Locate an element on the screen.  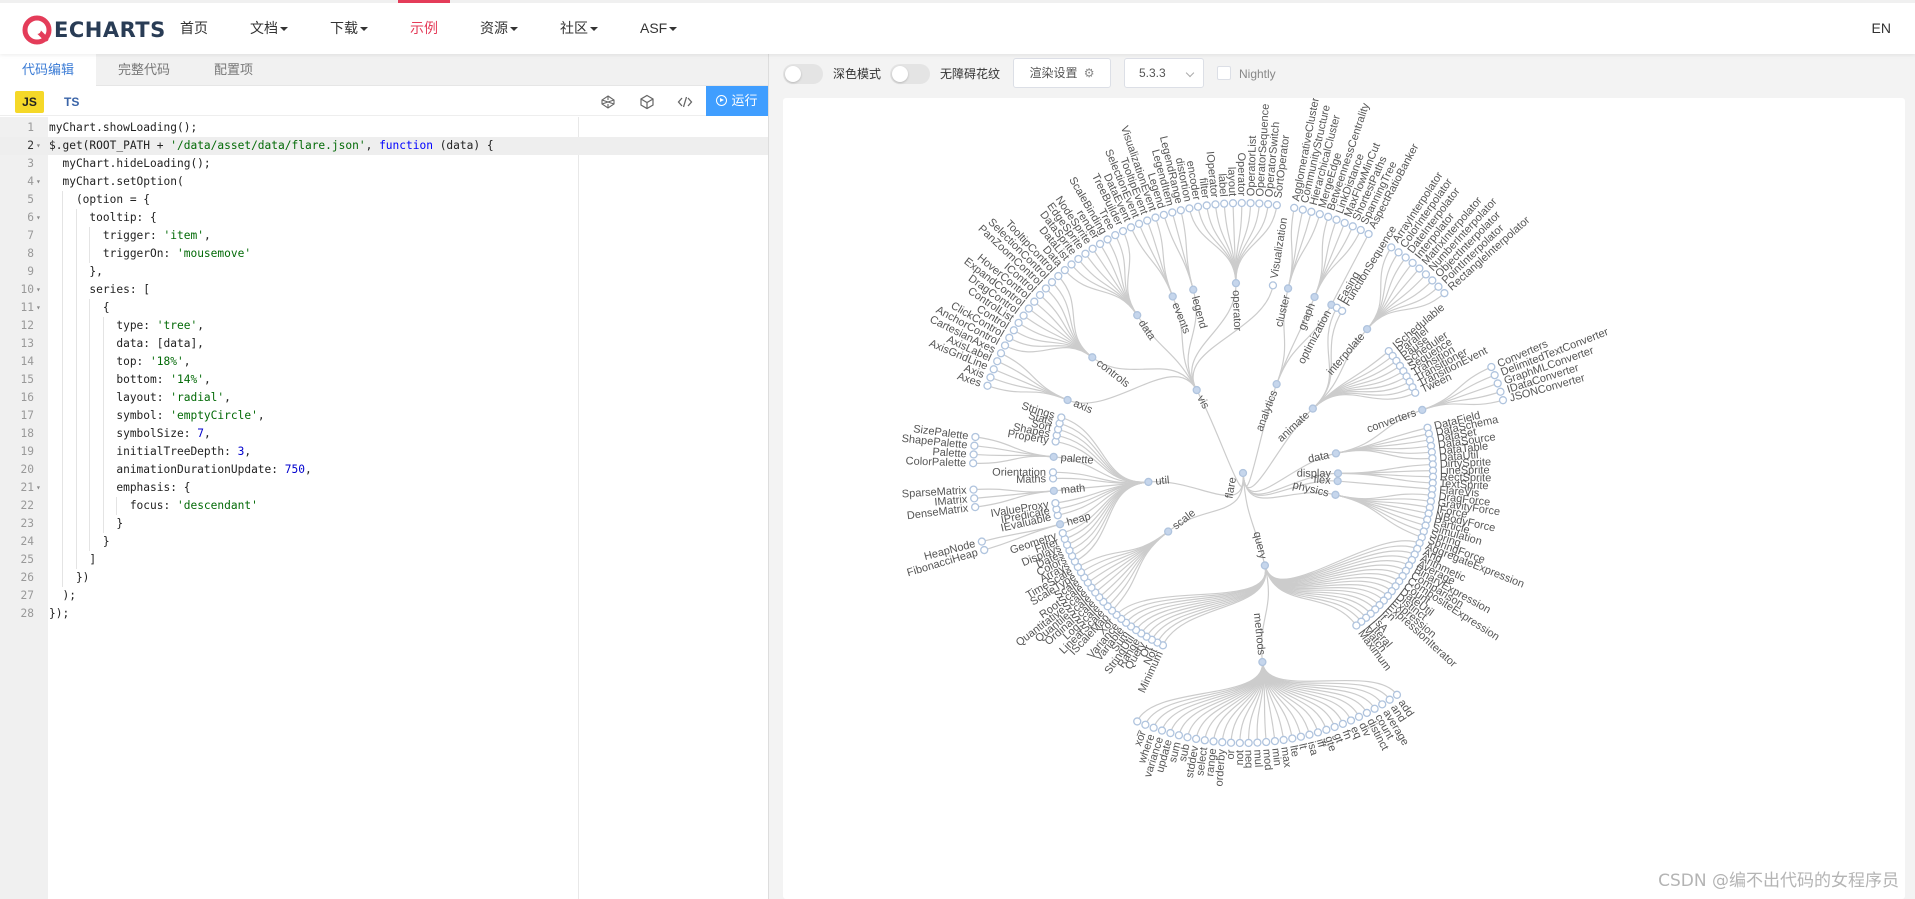
nav-item-5: 社区 is located at coordinates (579, 28).